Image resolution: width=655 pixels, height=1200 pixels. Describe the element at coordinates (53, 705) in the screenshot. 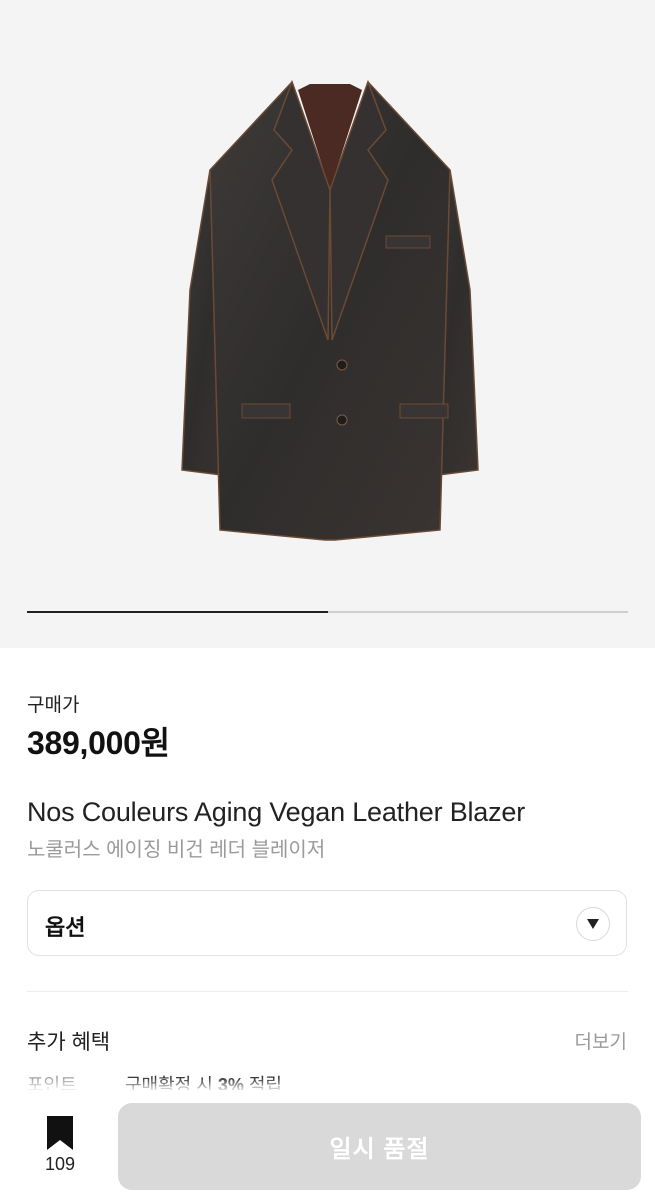

I see `price-label: 구매가` at that location.